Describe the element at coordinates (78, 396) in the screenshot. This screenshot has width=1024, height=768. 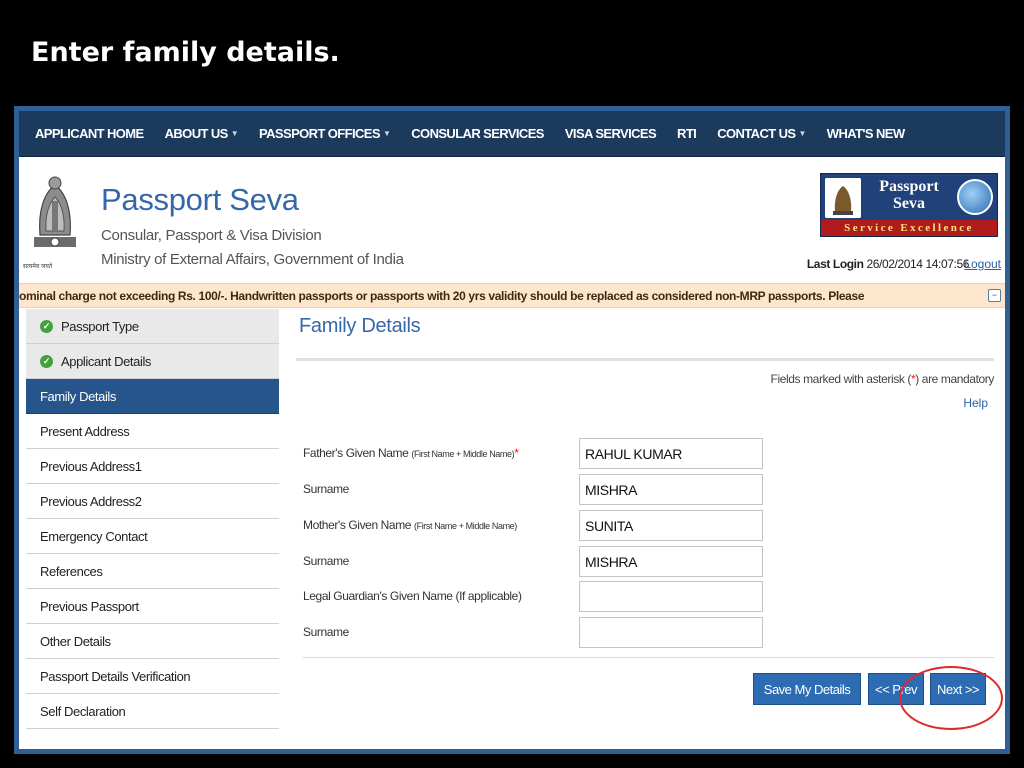
I see `sidebar-item-label: Family Details` at that location.